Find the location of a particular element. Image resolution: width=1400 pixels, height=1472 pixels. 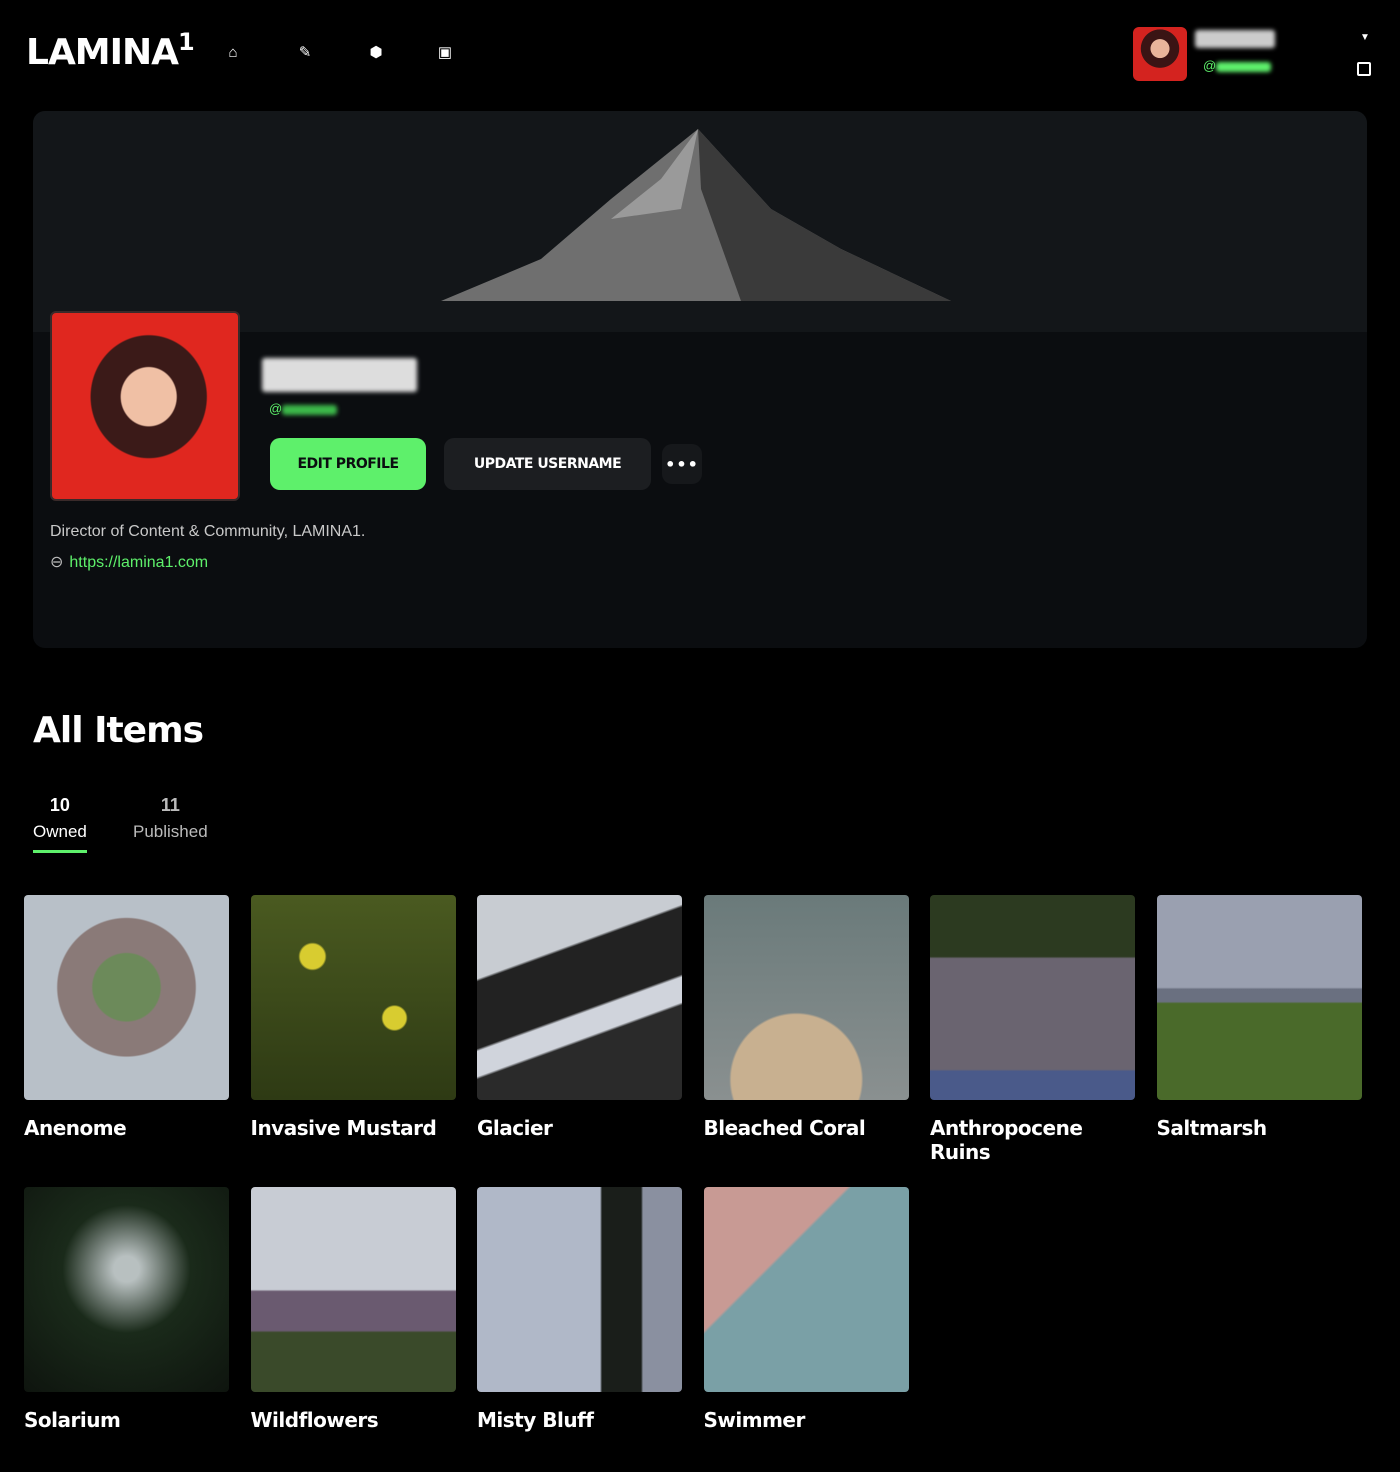

item-title: Anthropocene Ruins is located at coordinates (1006, 1140).